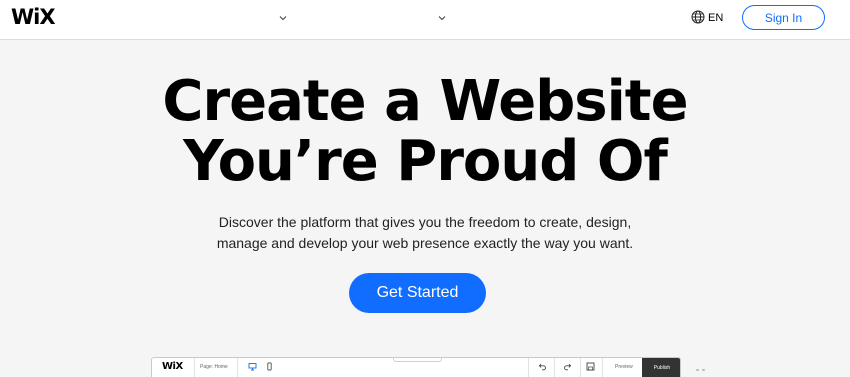 The width and height of the screenshot is (850, 377). What do you see at coordinates (425, 161) in the screenshot?
I see `hero-title-line-2: You’re Proud Of` at bounding box center [425, 161].